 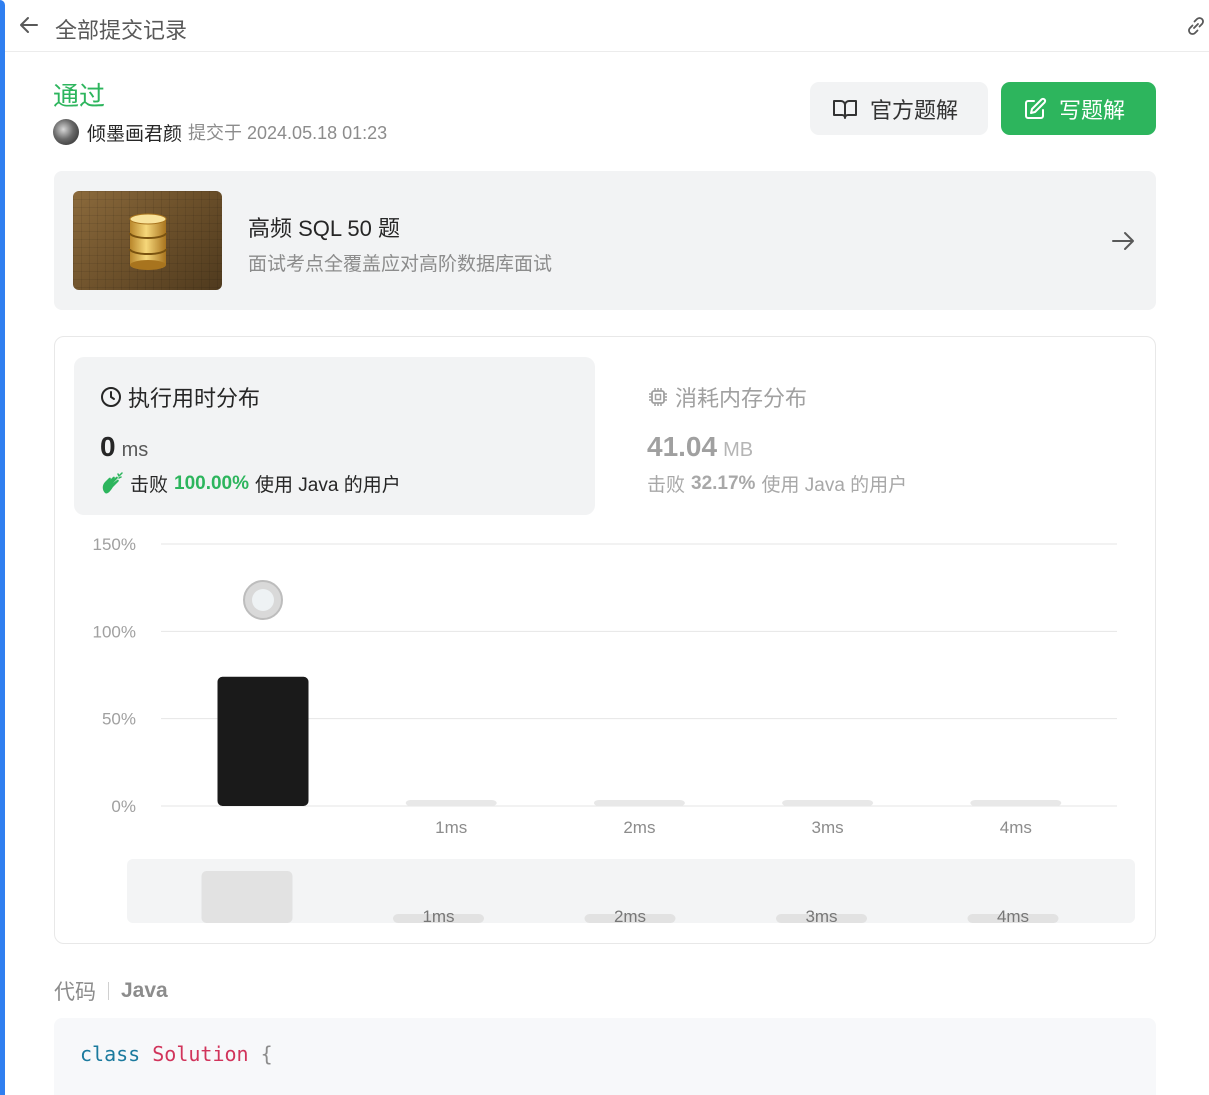 What do you see at coordinates (914, 110) in the screenshot?
I see `official-solution-label: 官方题解` at bounding box center [914, 110].